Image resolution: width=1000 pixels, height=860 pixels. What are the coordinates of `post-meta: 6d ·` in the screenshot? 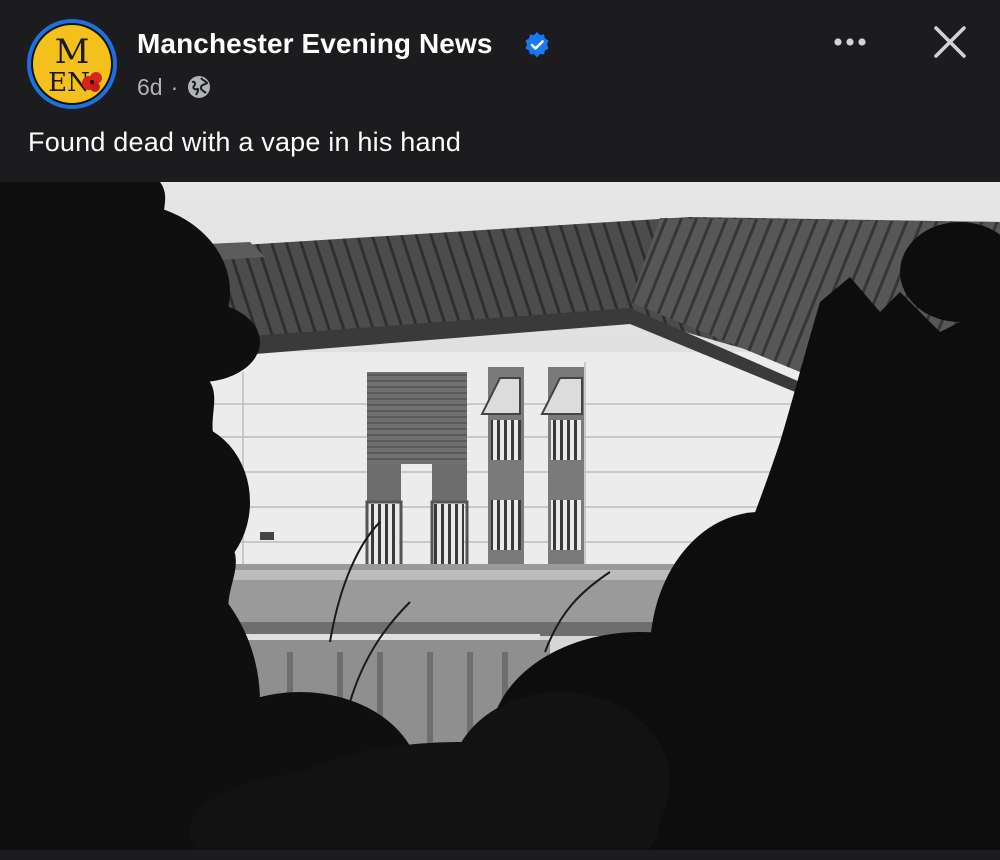 It's located at (174, 87).